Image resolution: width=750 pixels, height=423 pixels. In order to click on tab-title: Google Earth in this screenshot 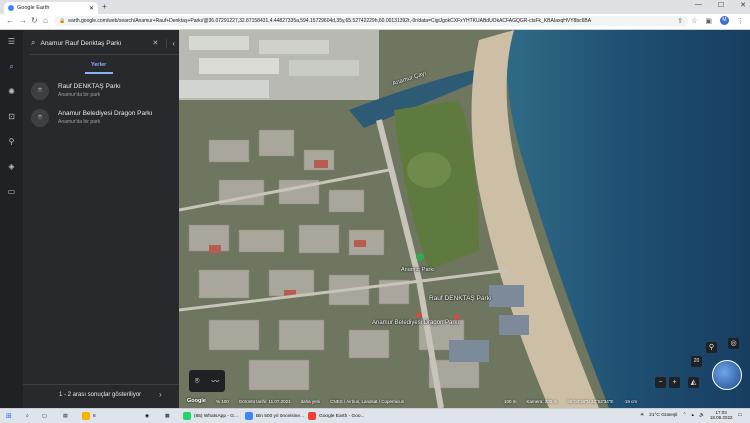, I will do `click(33, 8)`.